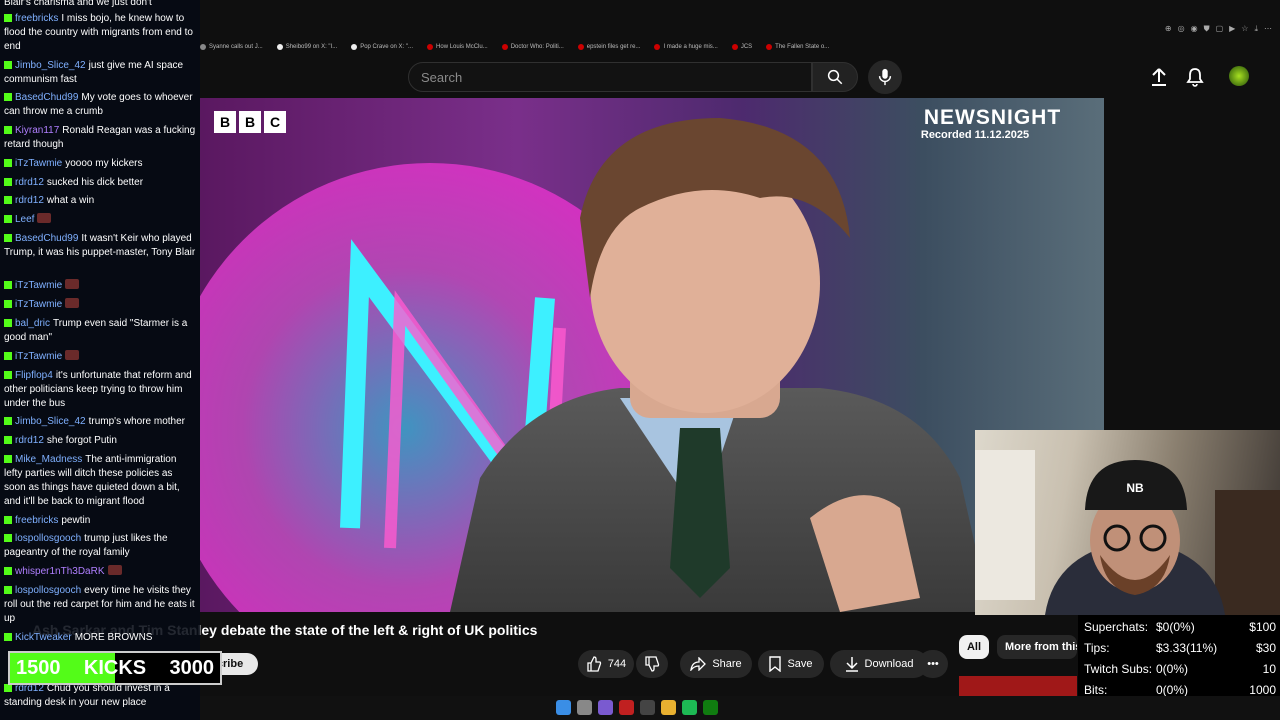  Describe the element at coordinates (1018, 686) in the screenshot. I see `recommended-video-thumbnail` at that location.